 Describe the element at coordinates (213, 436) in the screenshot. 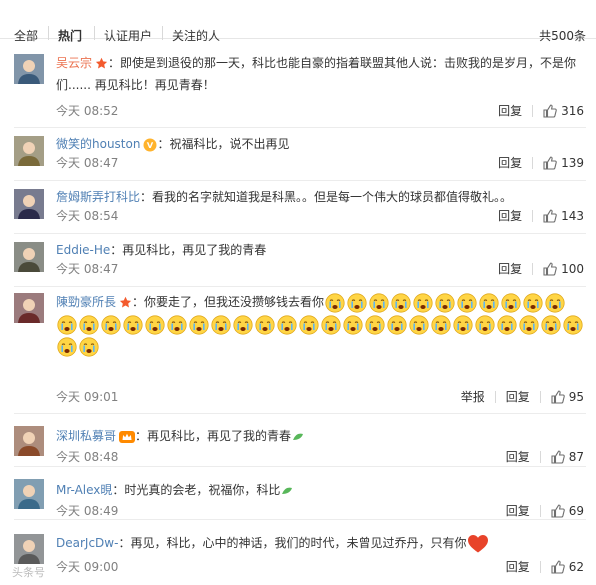

I see `comment-body: ：再见科比，再见了我的青春` at that location.